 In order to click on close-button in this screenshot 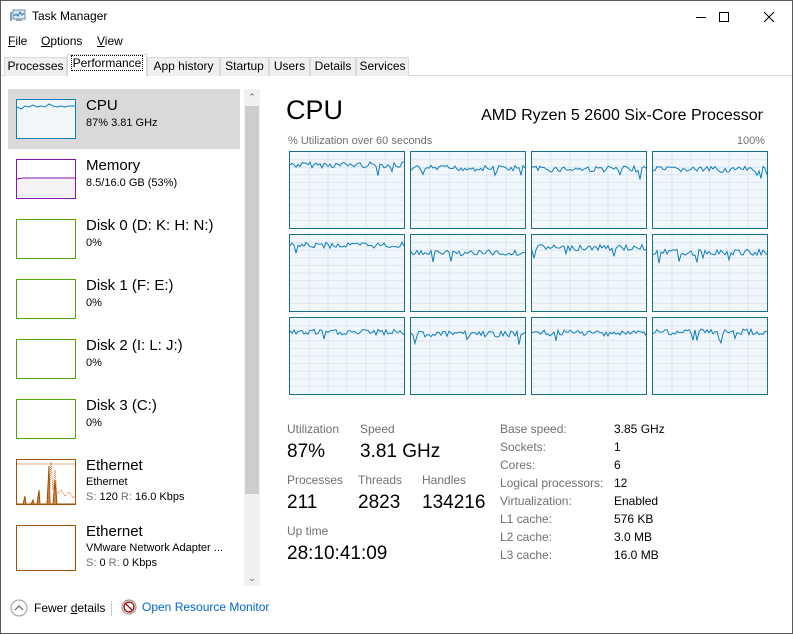, I will do `click(769, 16)`.